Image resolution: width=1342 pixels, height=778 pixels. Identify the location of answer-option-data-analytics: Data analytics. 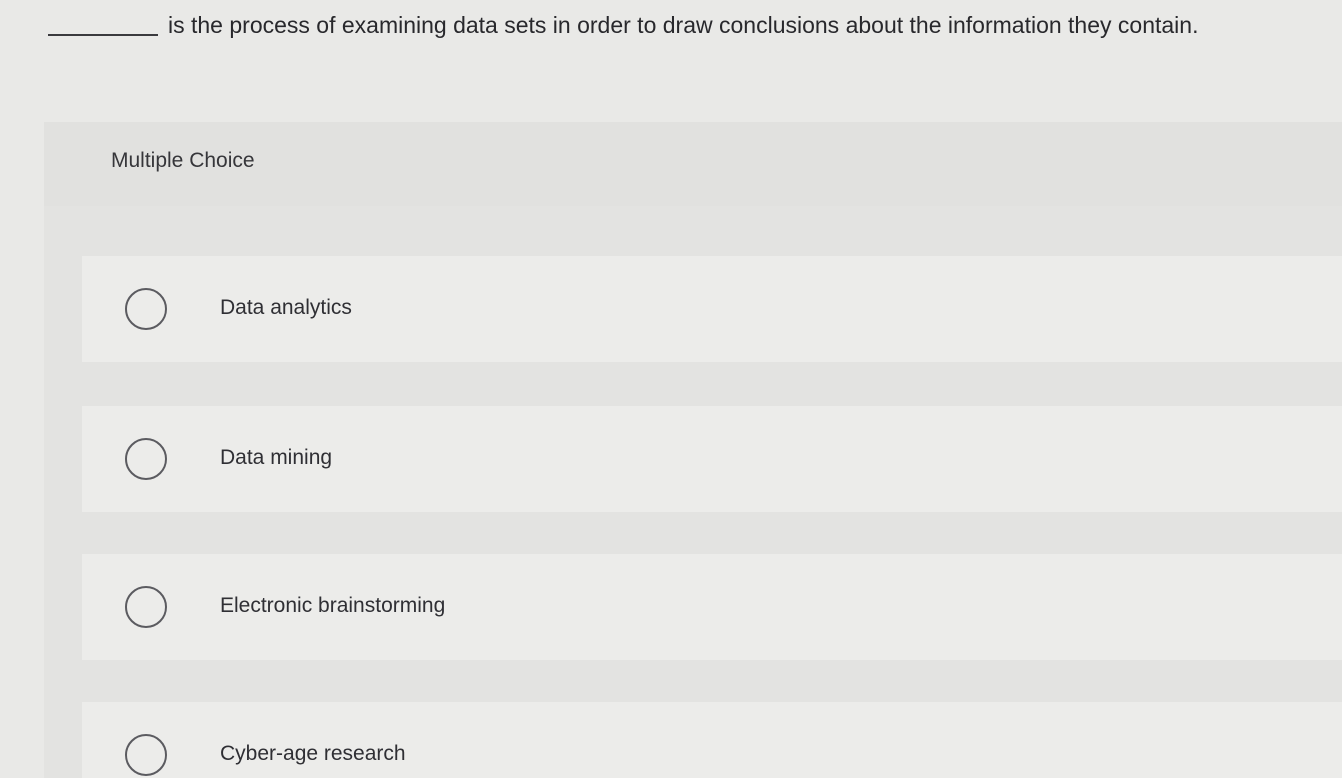
(712, 309).